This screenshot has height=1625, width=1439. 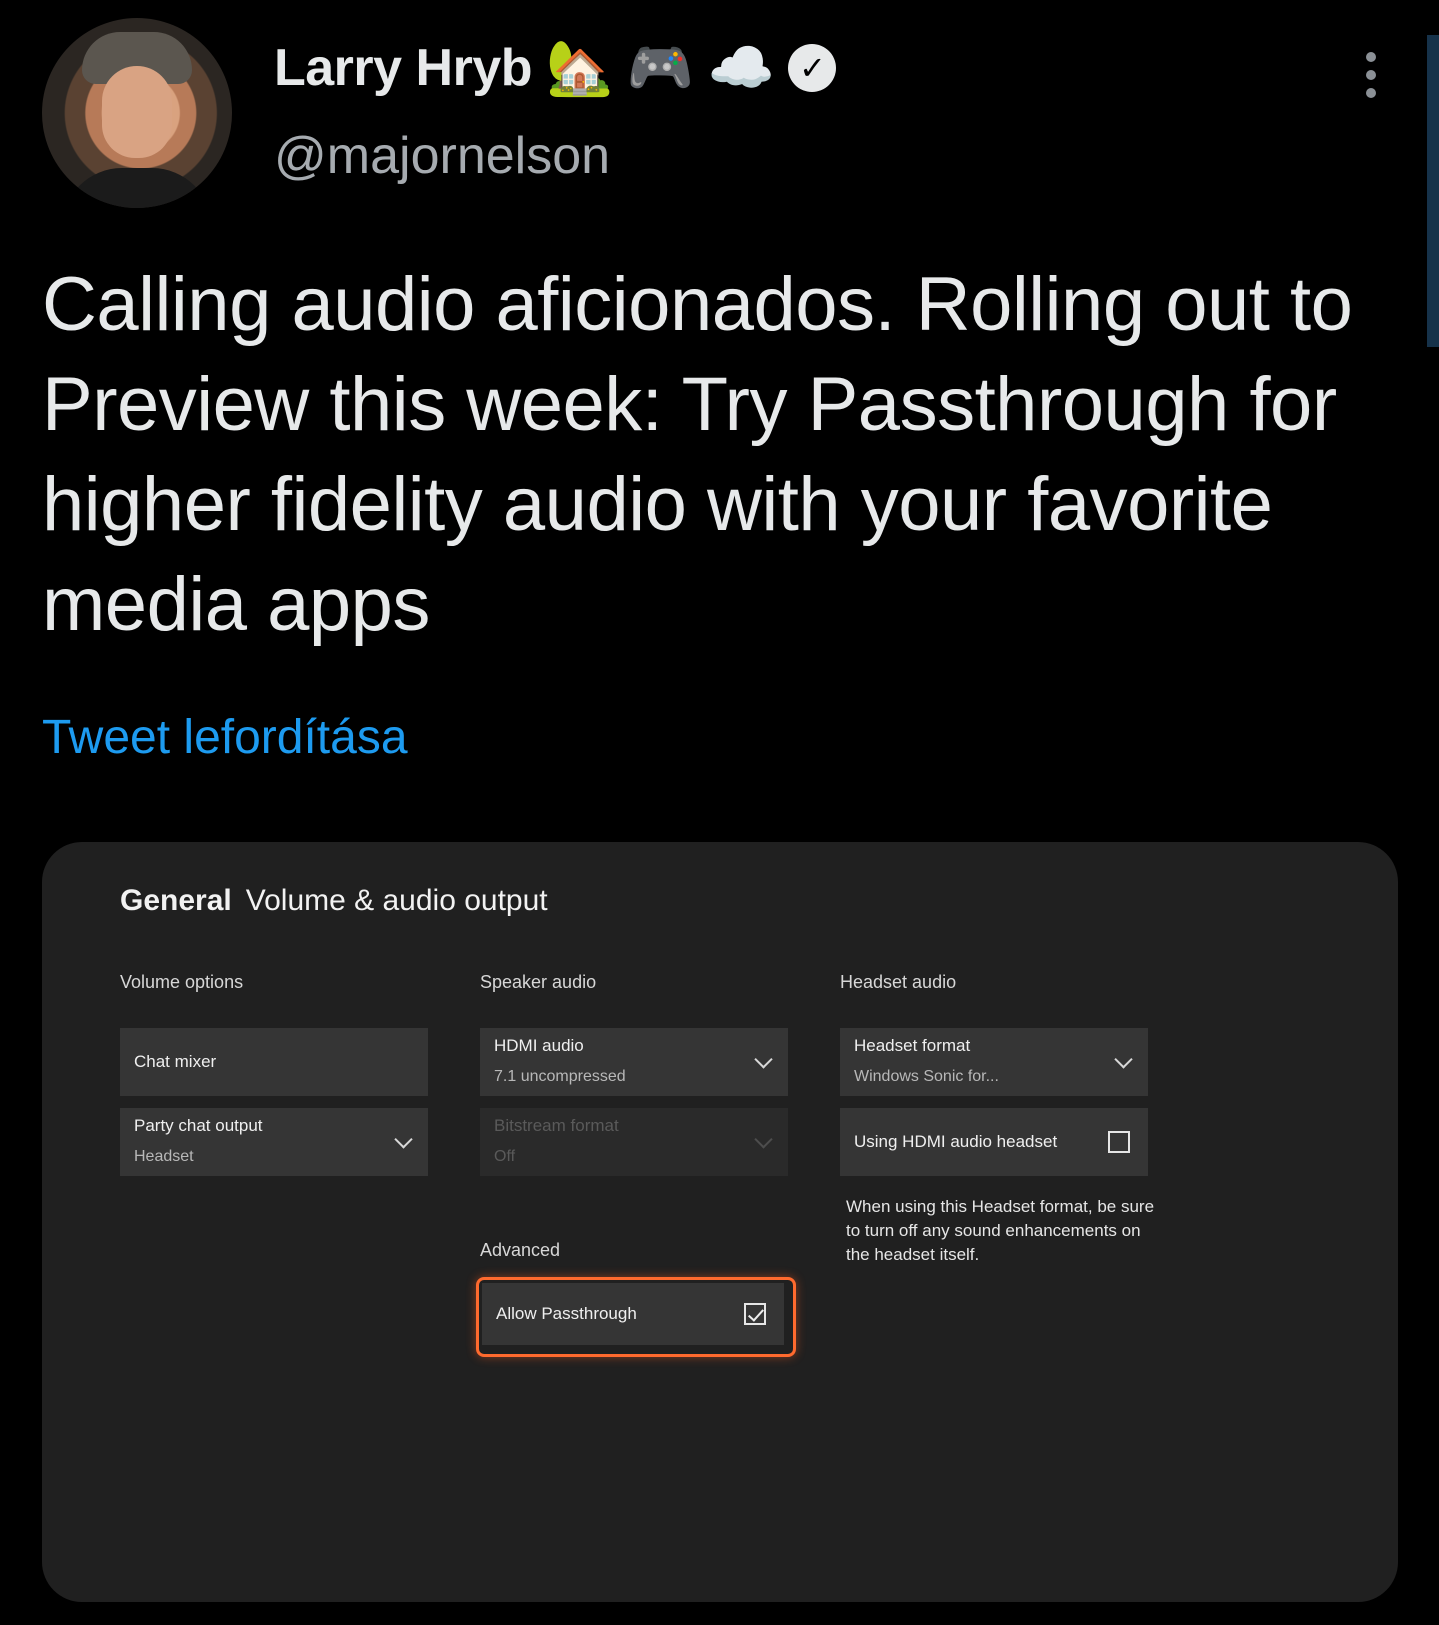 What do you see at coordinates (164, 1156) in the screenshot?
I see `party-chat-output-value: Headset` at bounding box center [164, 1156].